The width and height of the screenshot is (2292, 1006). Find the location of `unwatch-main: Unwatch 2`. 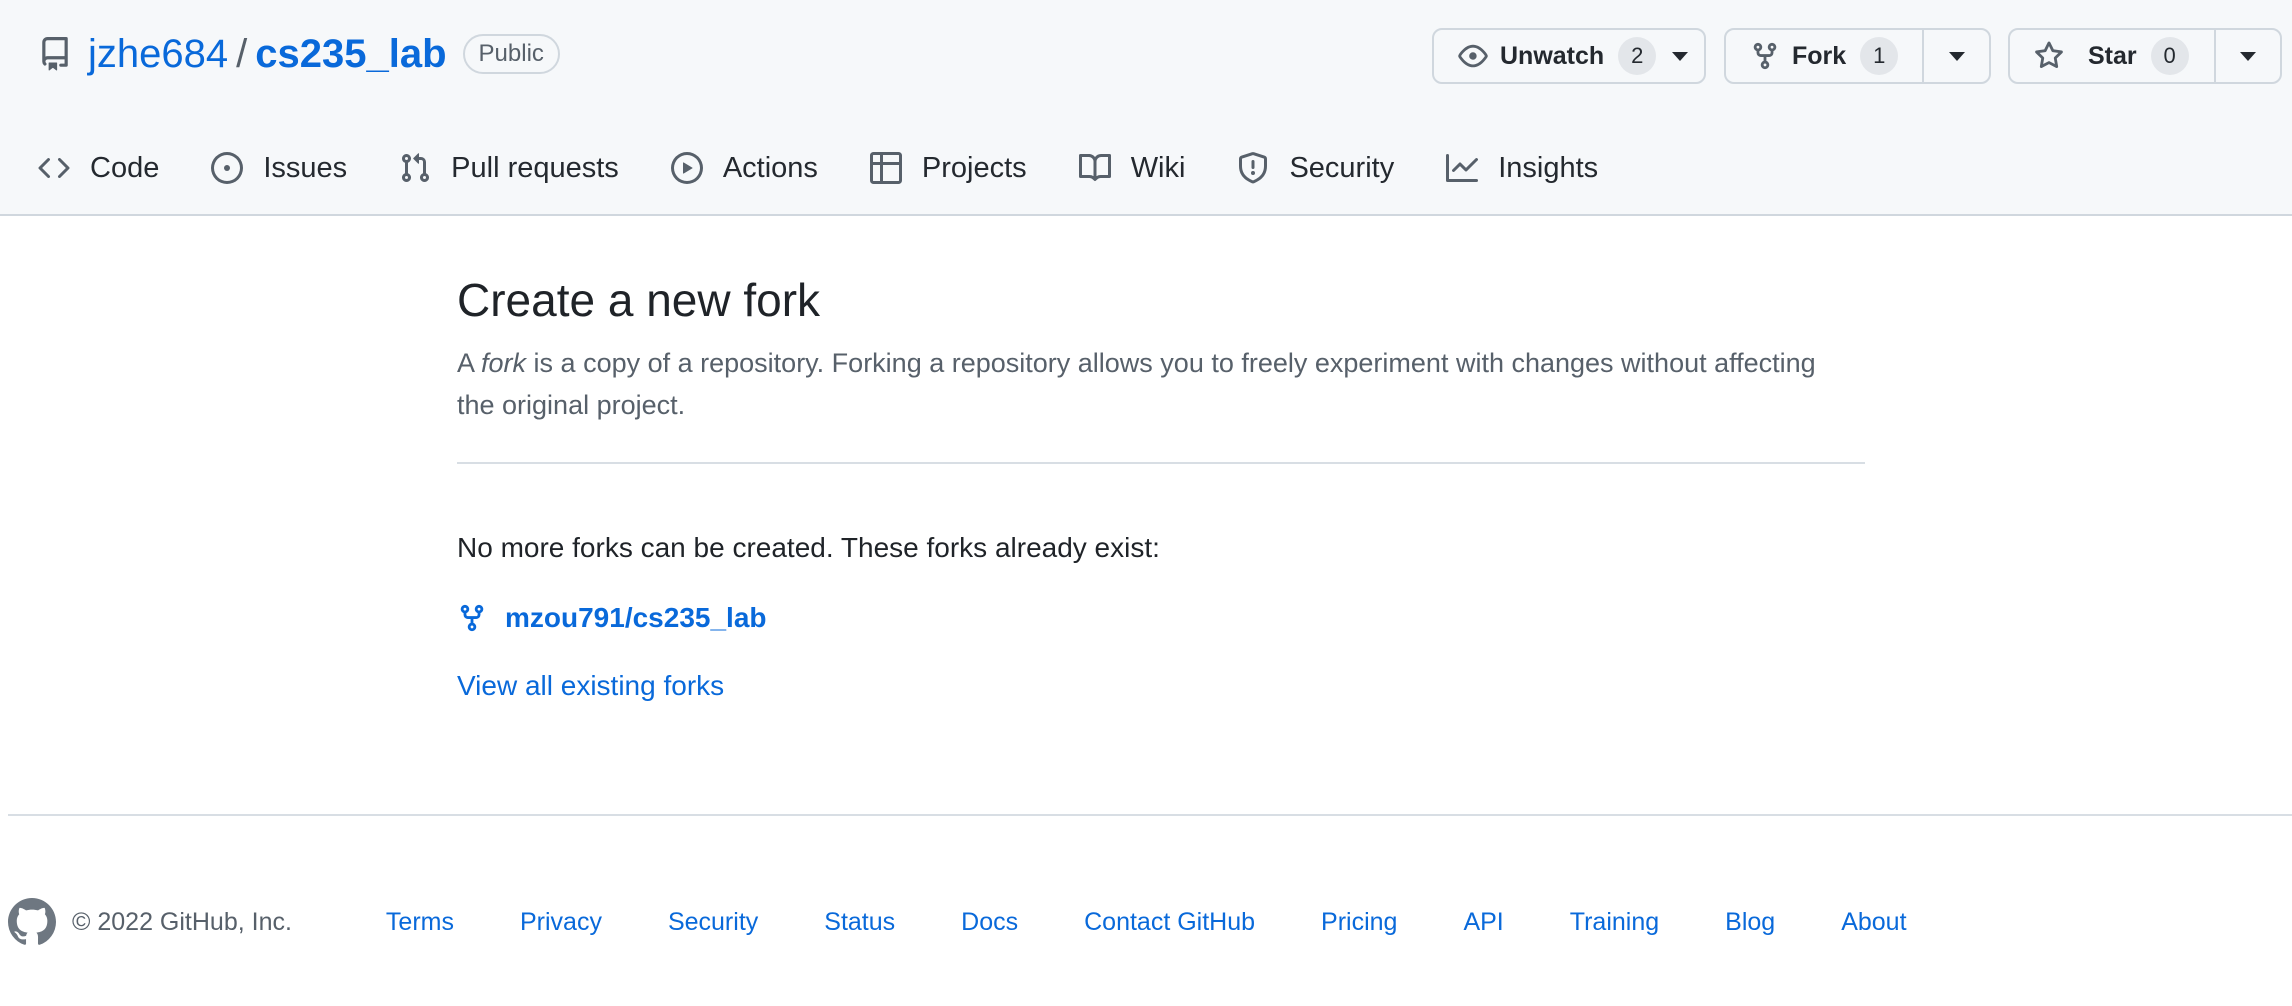

unwatch-main: Unwatch 2 is located at coordinates (1545, 56).